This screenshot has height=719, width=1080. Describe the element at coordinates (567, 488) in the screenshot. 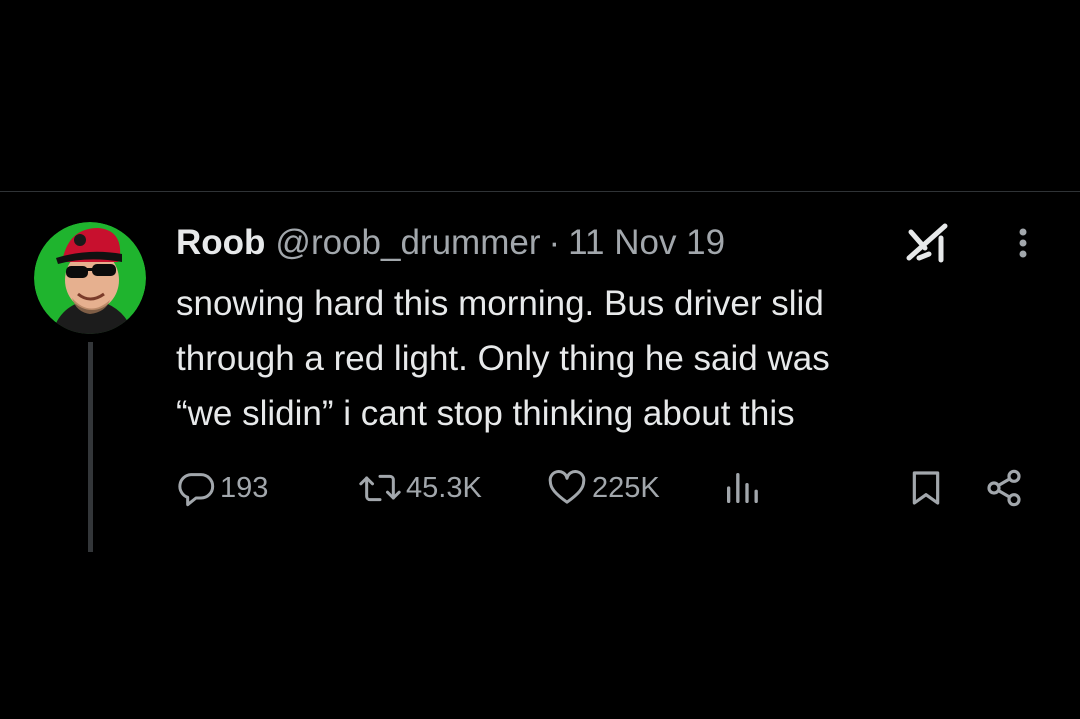

I see `like-icon` at that location.